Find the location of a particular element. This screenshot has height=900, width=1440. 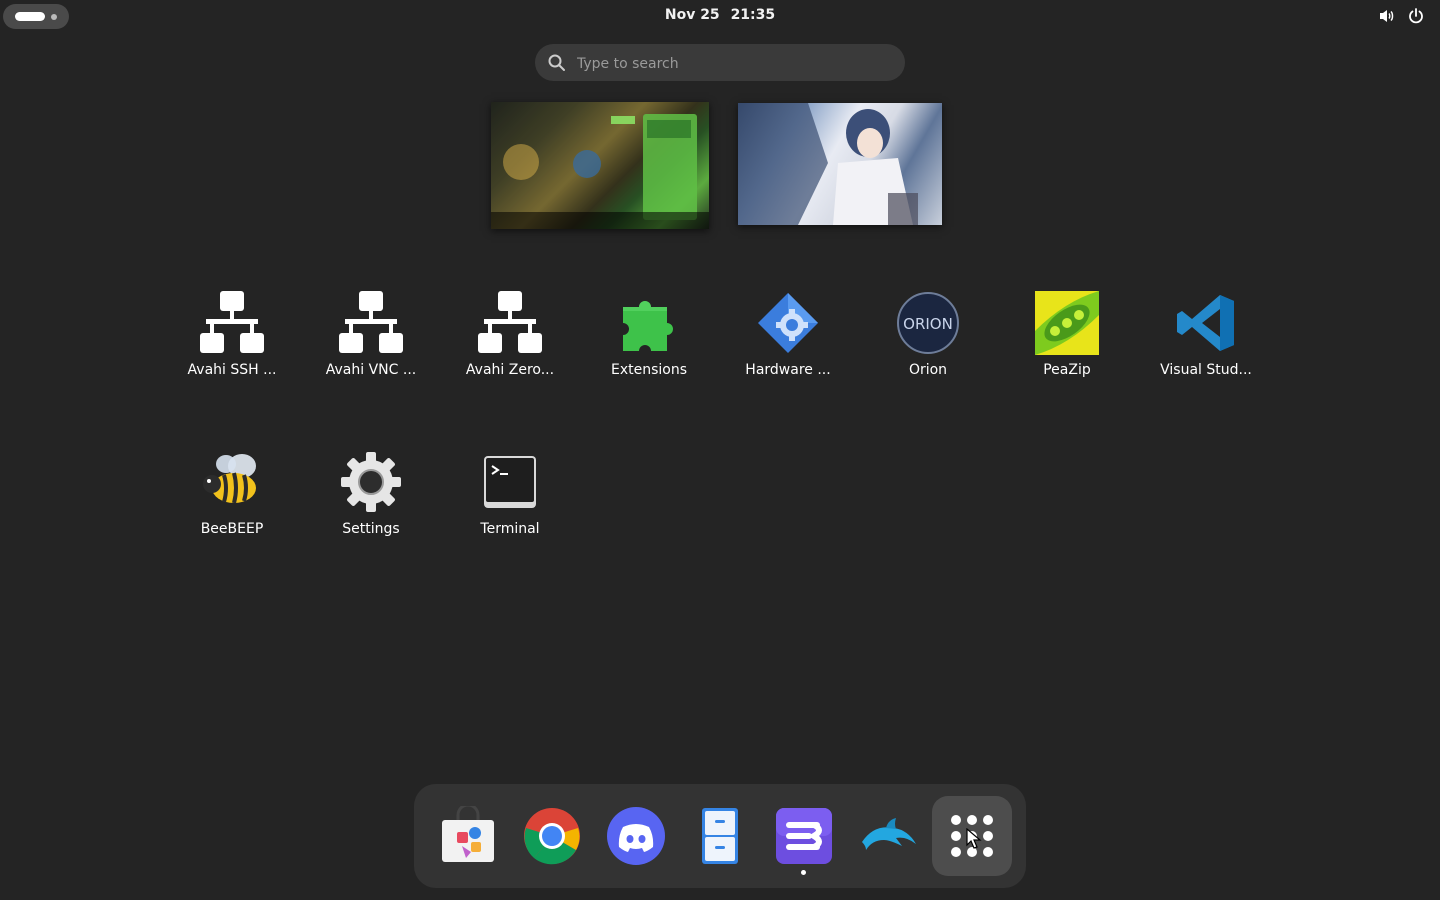

dock-item-discord is located at coordinates (636, 836).